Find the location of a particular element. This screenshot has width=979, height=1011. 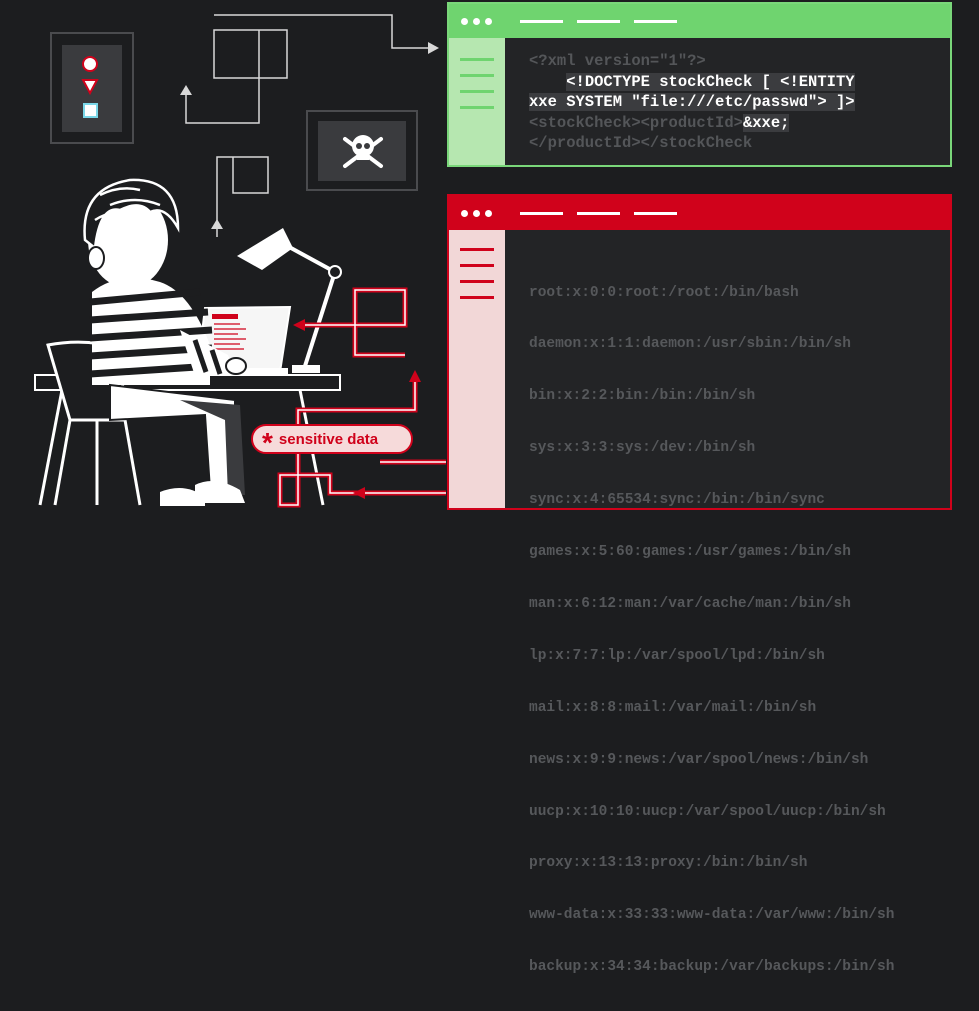

badge-label: sensitive data is located at coordinates (328, 439).